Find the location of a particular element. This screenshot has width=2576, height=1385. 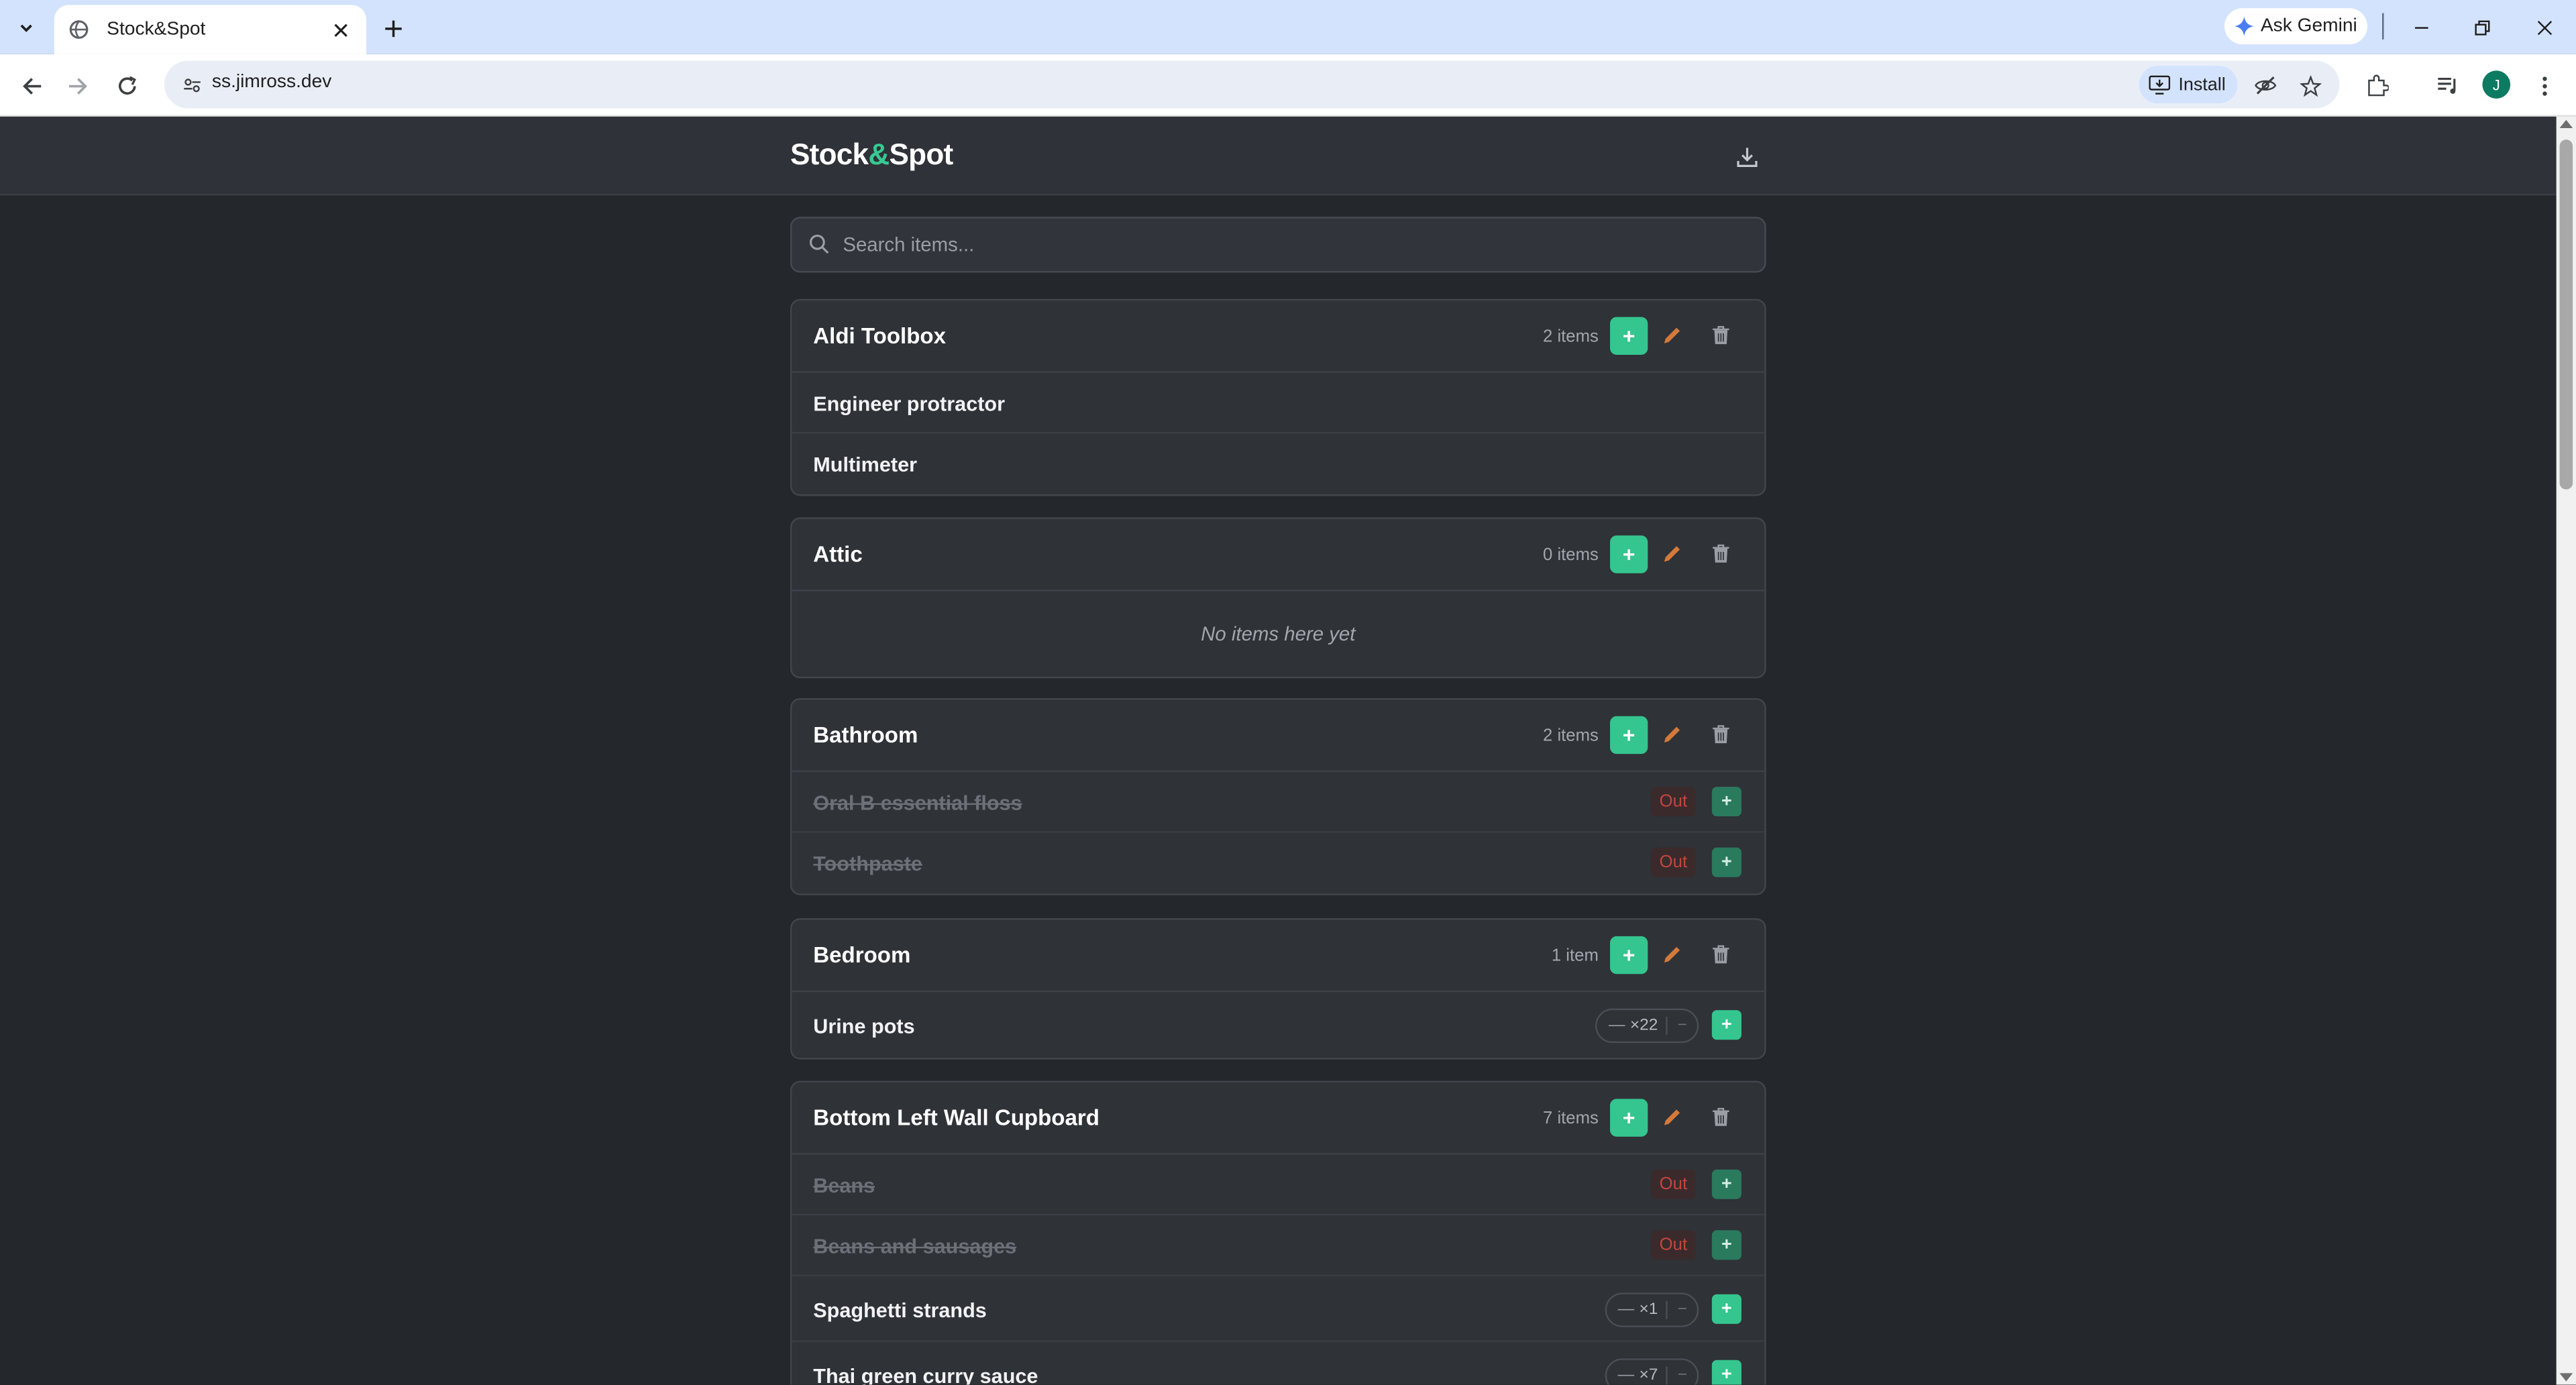

logo-text-stock: Stock is located at coordinates (829, 154).